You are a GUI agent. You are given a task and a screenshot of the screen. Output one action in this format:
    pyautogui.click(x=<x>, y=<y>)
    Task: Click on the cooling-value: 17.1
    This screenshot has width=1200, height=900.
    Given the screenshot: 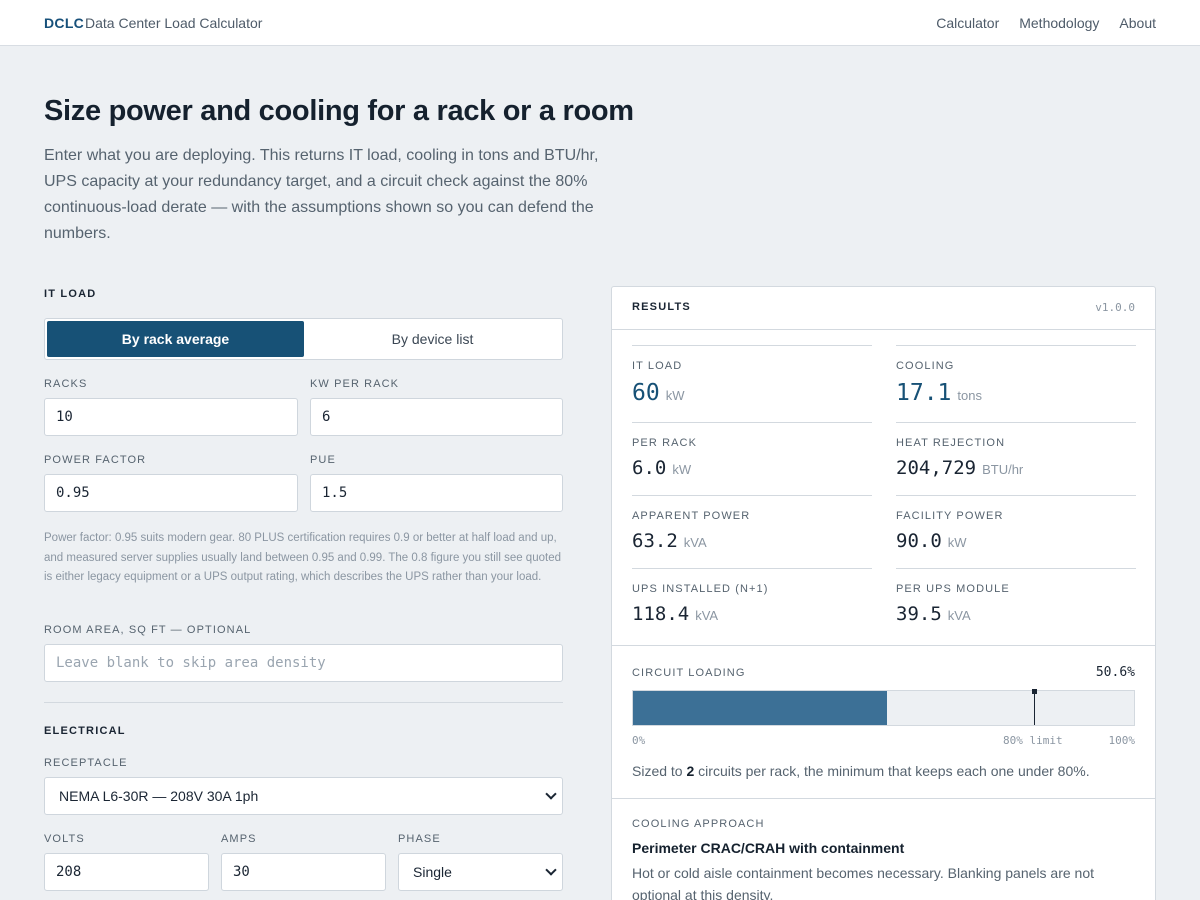 What is the action you would take?
    pyautogui.click(x=924, y=393)
    